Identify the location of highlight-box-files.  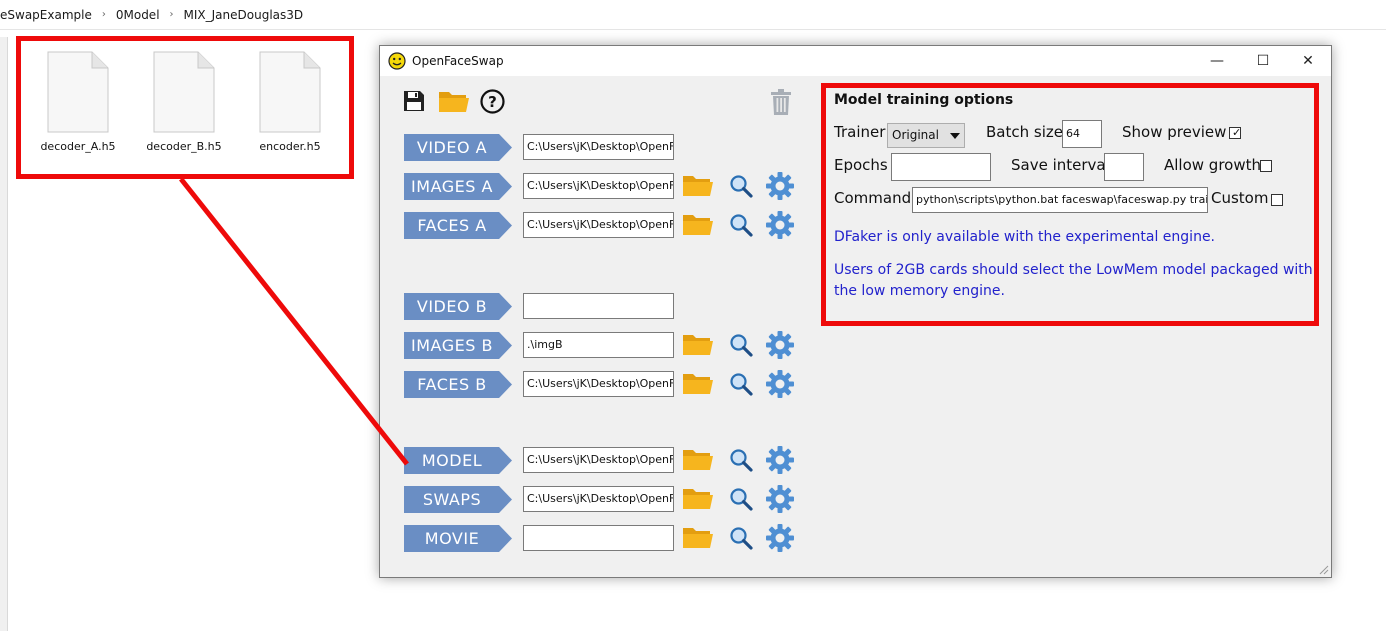
(185, 107).